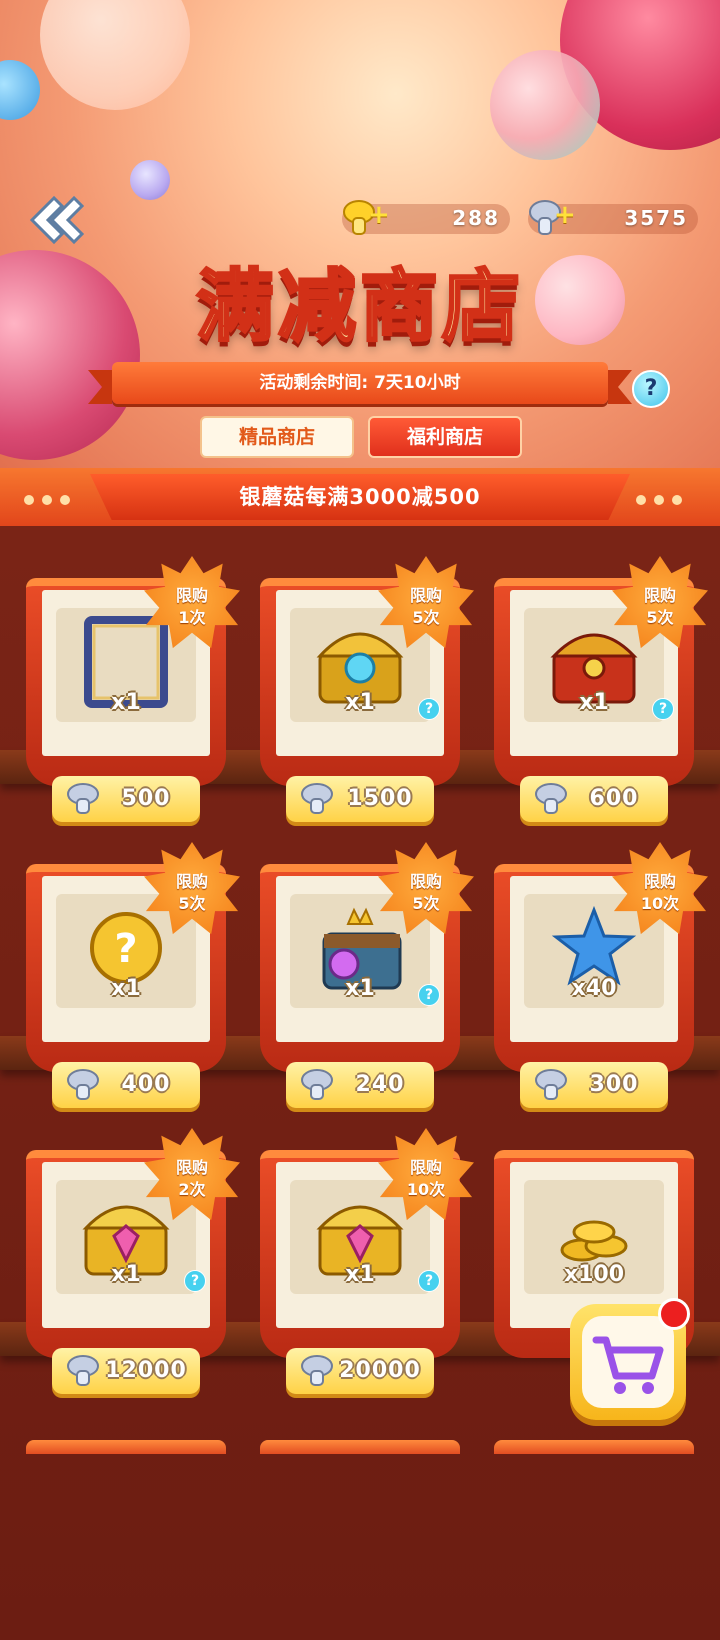 This screenshot has width=720, height=1640. I want to click on price-button: 240, so click(360, 1085).